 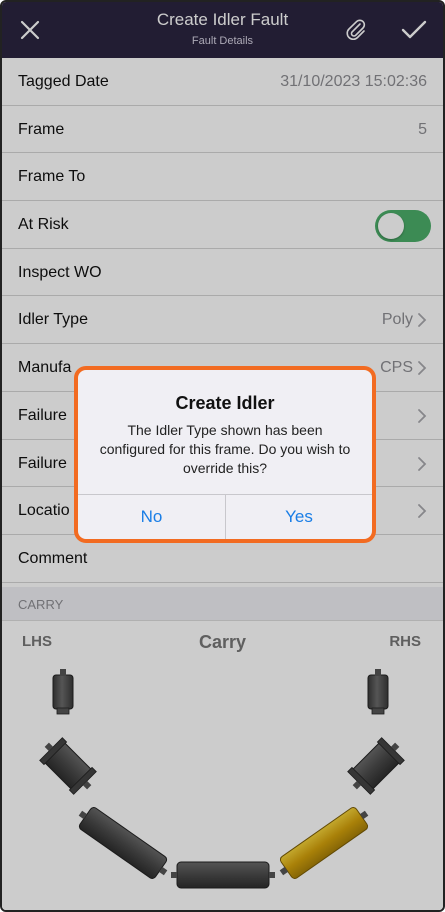 I want to click on alert-title: Create Idler, so click(x=225, y=403).